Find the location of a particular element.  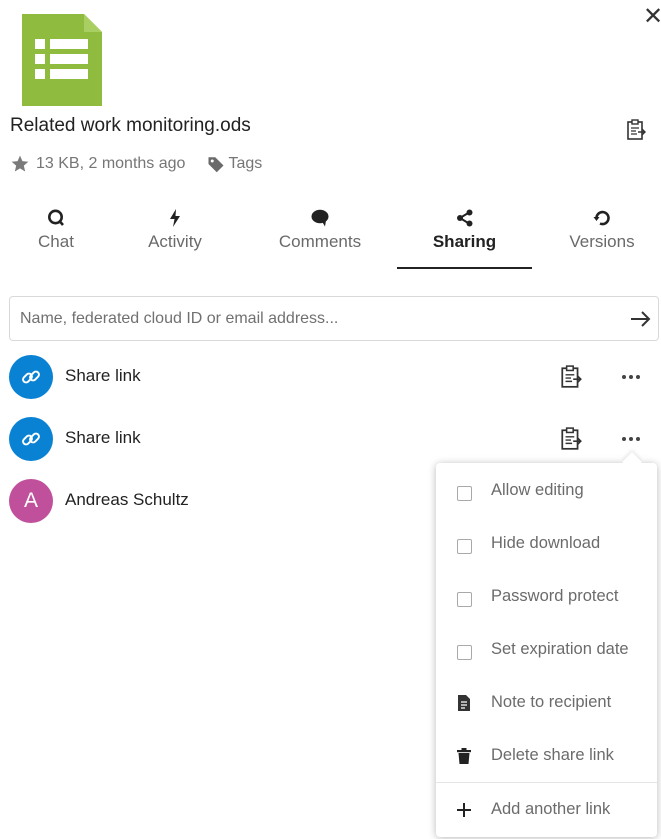

tab-versions: Versions is located at coordinates (602, 237).